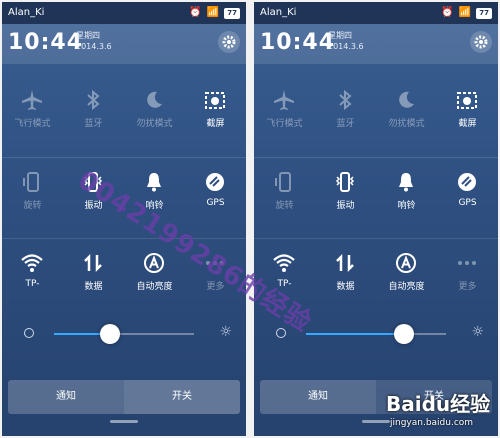 The image size is (500, 438). Describe the element at coordinates (467, 279) in the screenshot. I see `toggle-more: 更多` at that location.